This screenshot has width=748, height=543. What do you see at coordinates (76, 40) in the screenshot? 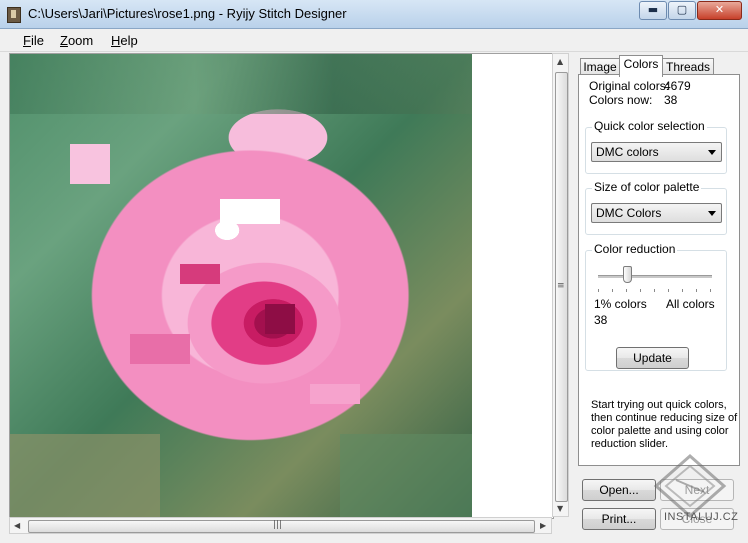
I see `menu-zoom: Zoom` at bounding box center [76, 40].